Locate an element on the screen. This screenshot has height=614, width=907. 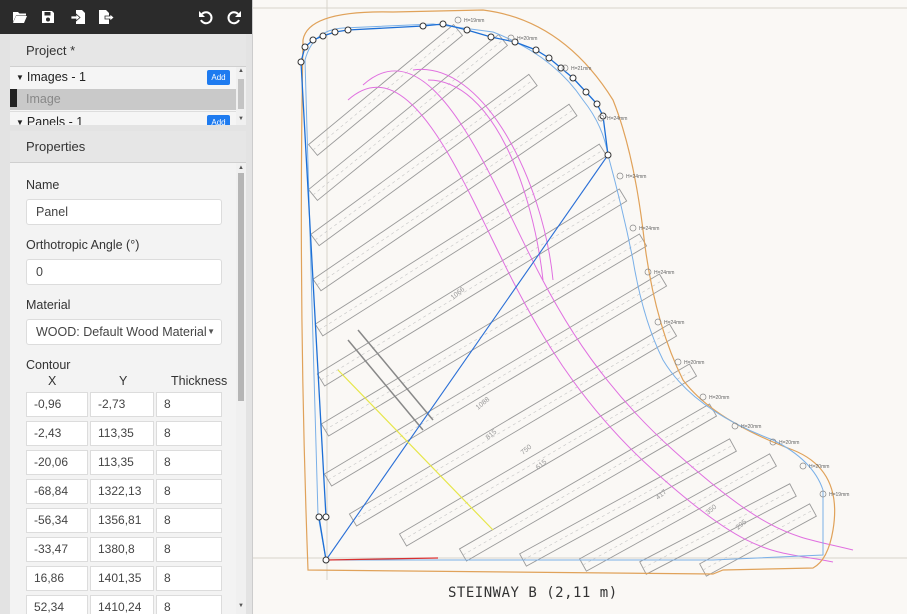
tree-scroll-thumb is located at coordinates (241, 94).